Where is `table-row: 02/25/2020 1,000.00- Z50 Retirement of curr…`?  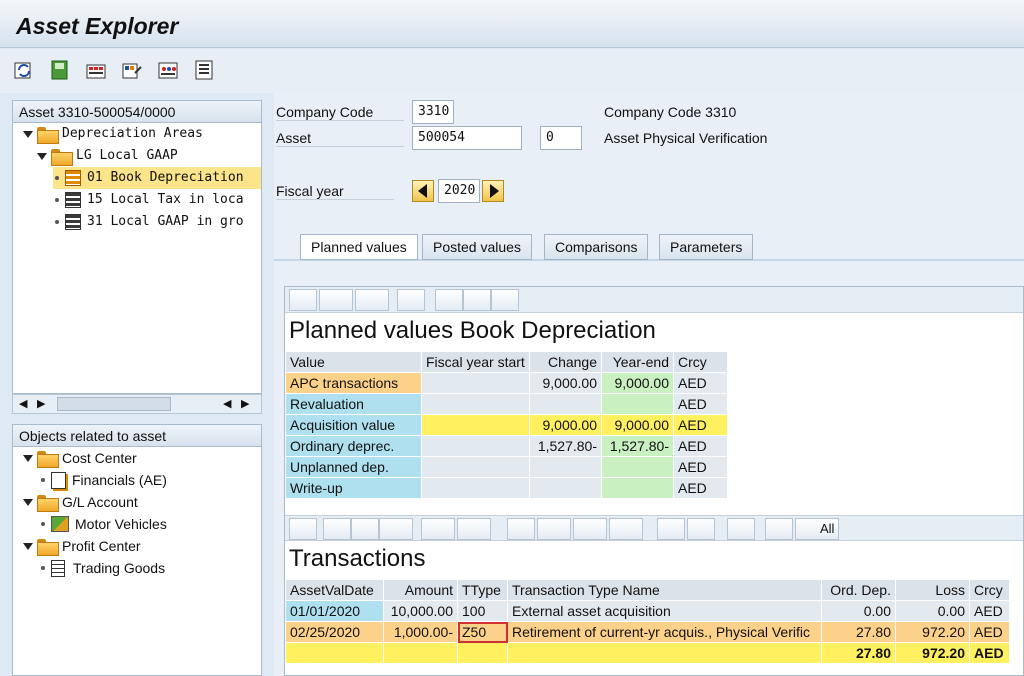 table-row: 02/25/2020 1,000.00- Z50 Retirement of curr… is located at coordinates (647, 632).